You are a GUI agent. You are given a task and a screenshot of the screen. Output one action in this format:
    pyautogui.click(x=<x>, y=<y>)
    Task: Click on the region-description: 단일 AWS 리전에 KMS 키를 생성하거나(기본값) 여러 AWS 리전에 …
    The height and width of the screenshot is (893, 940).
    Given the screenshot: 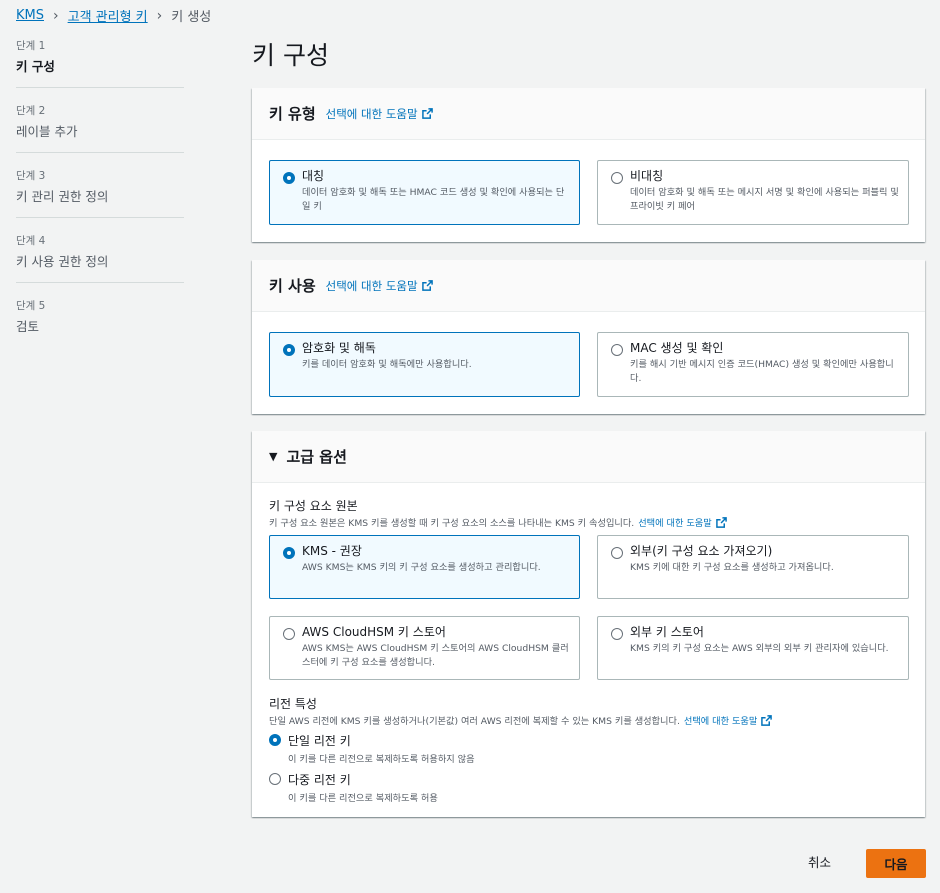 What is the action you would take?
    pyautogui.click(x=521, y=720)
    